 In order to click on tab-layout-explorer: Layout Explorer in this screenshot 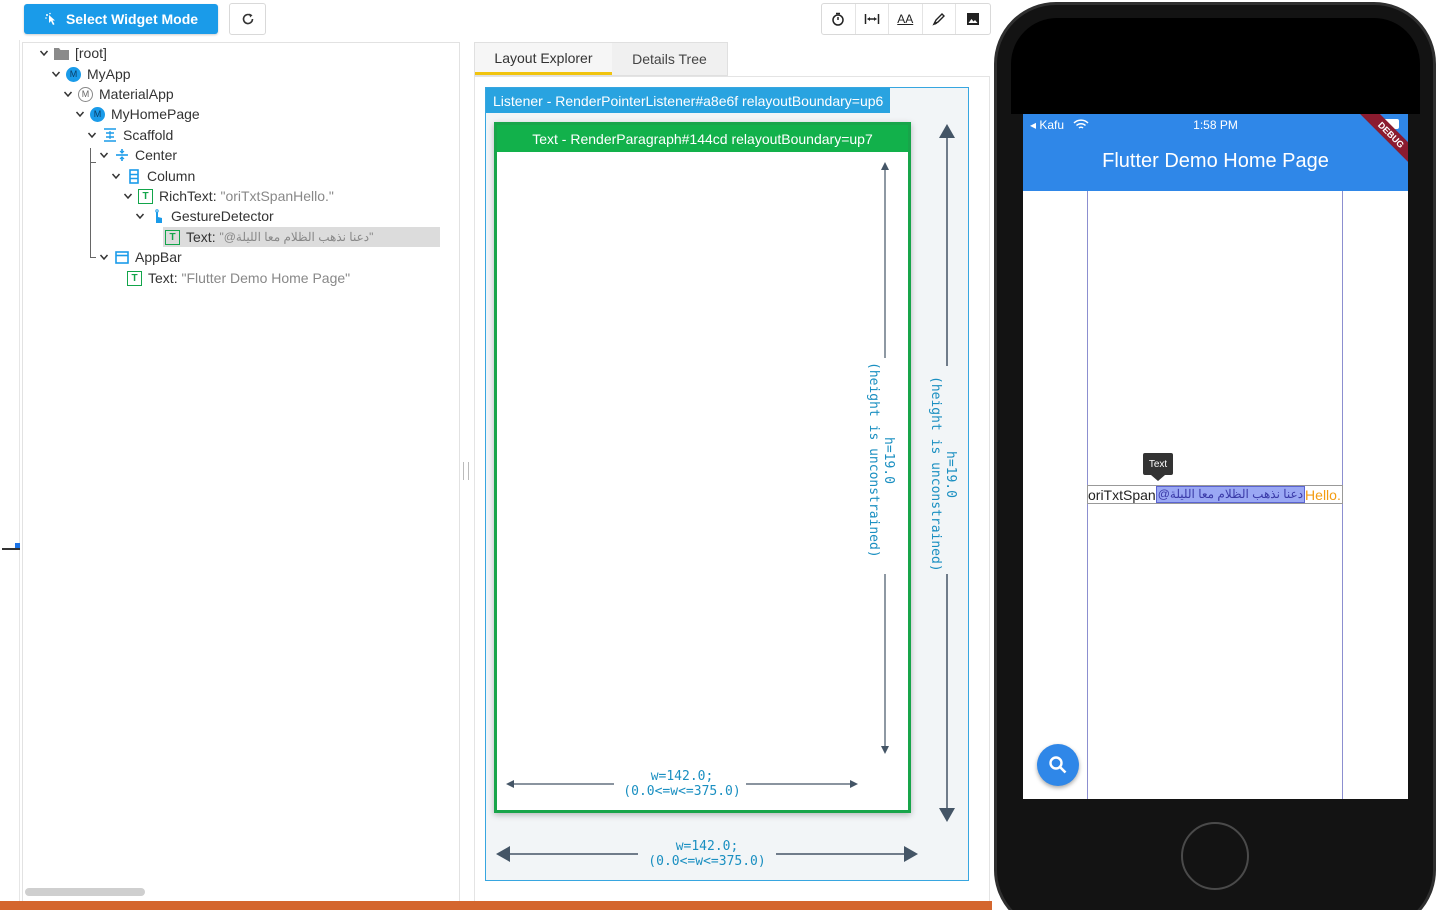, I will do `click(543, 59)`.